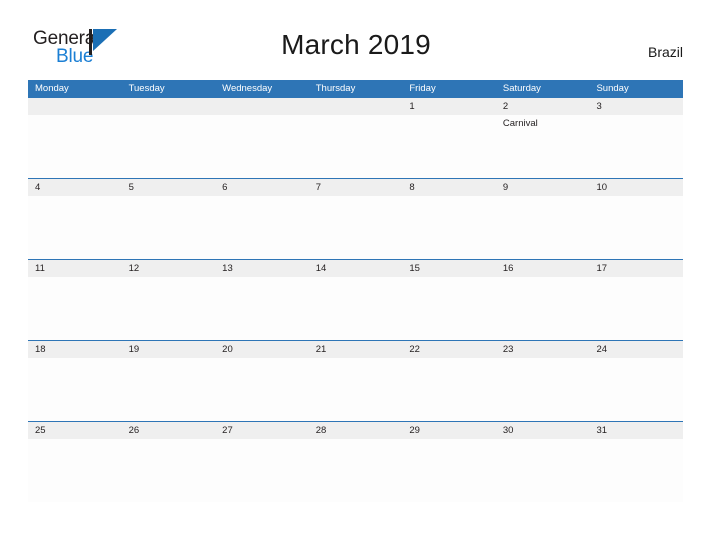 This screenshot has height=550, width=712. Describe the element at coordinates (262, 349) in the screenshot. I see `day-number: 20` at that location.